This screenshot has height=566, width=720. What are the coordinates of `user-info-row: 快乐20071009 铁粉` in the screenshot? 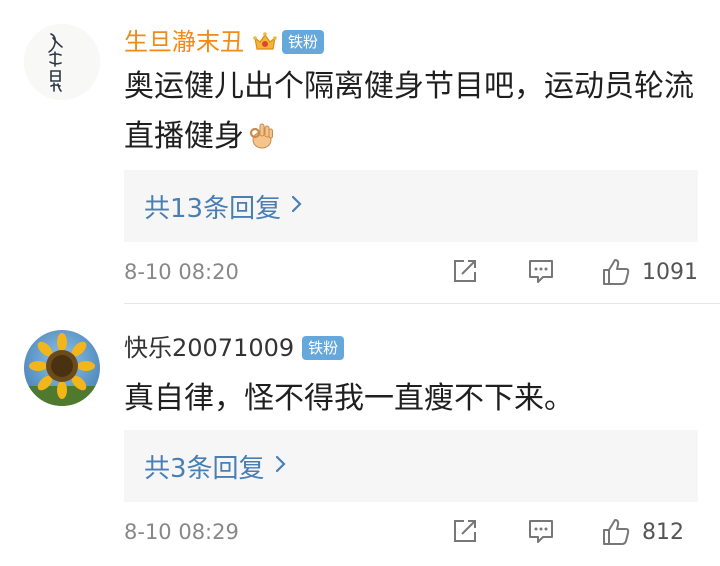 It's located at (234, 348).